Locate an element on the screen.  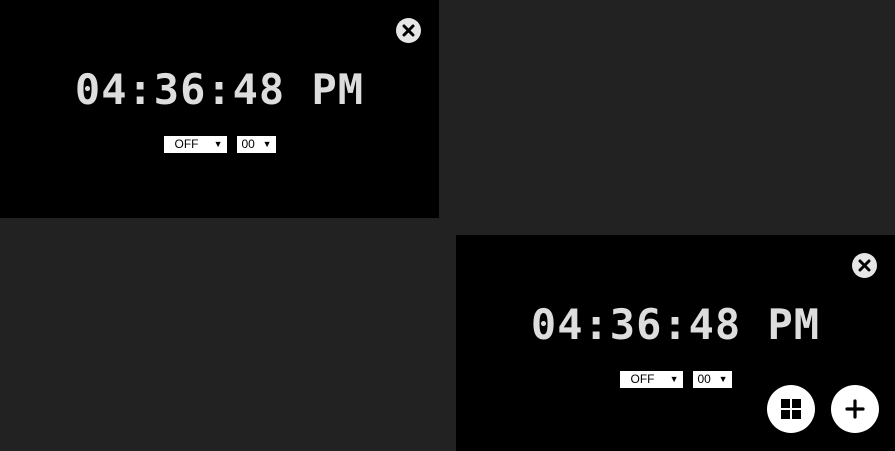
plus-icon is located at coordinates (855, 409).